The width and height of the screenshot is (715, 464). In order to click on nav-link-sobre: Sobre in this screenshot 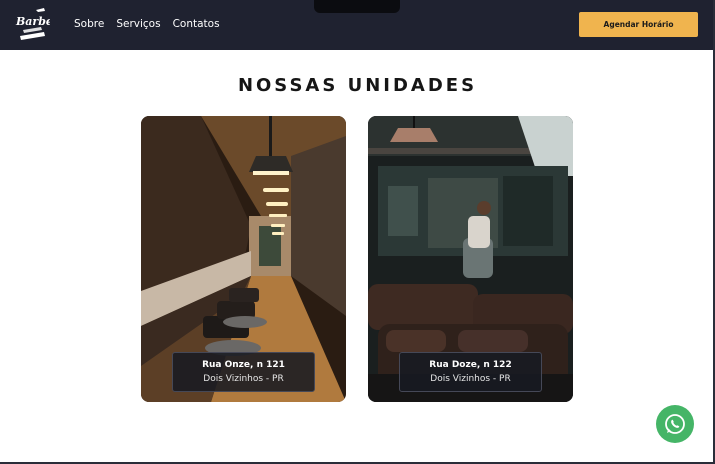, I will do `click(89, 24)`.